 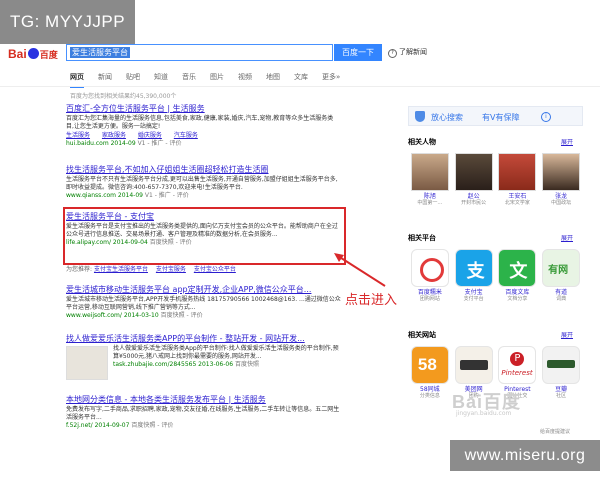 What do you see at coordinates (429, 268) in the screenshot?
I see `nuomi-icon` at bounding box center [429, 268].